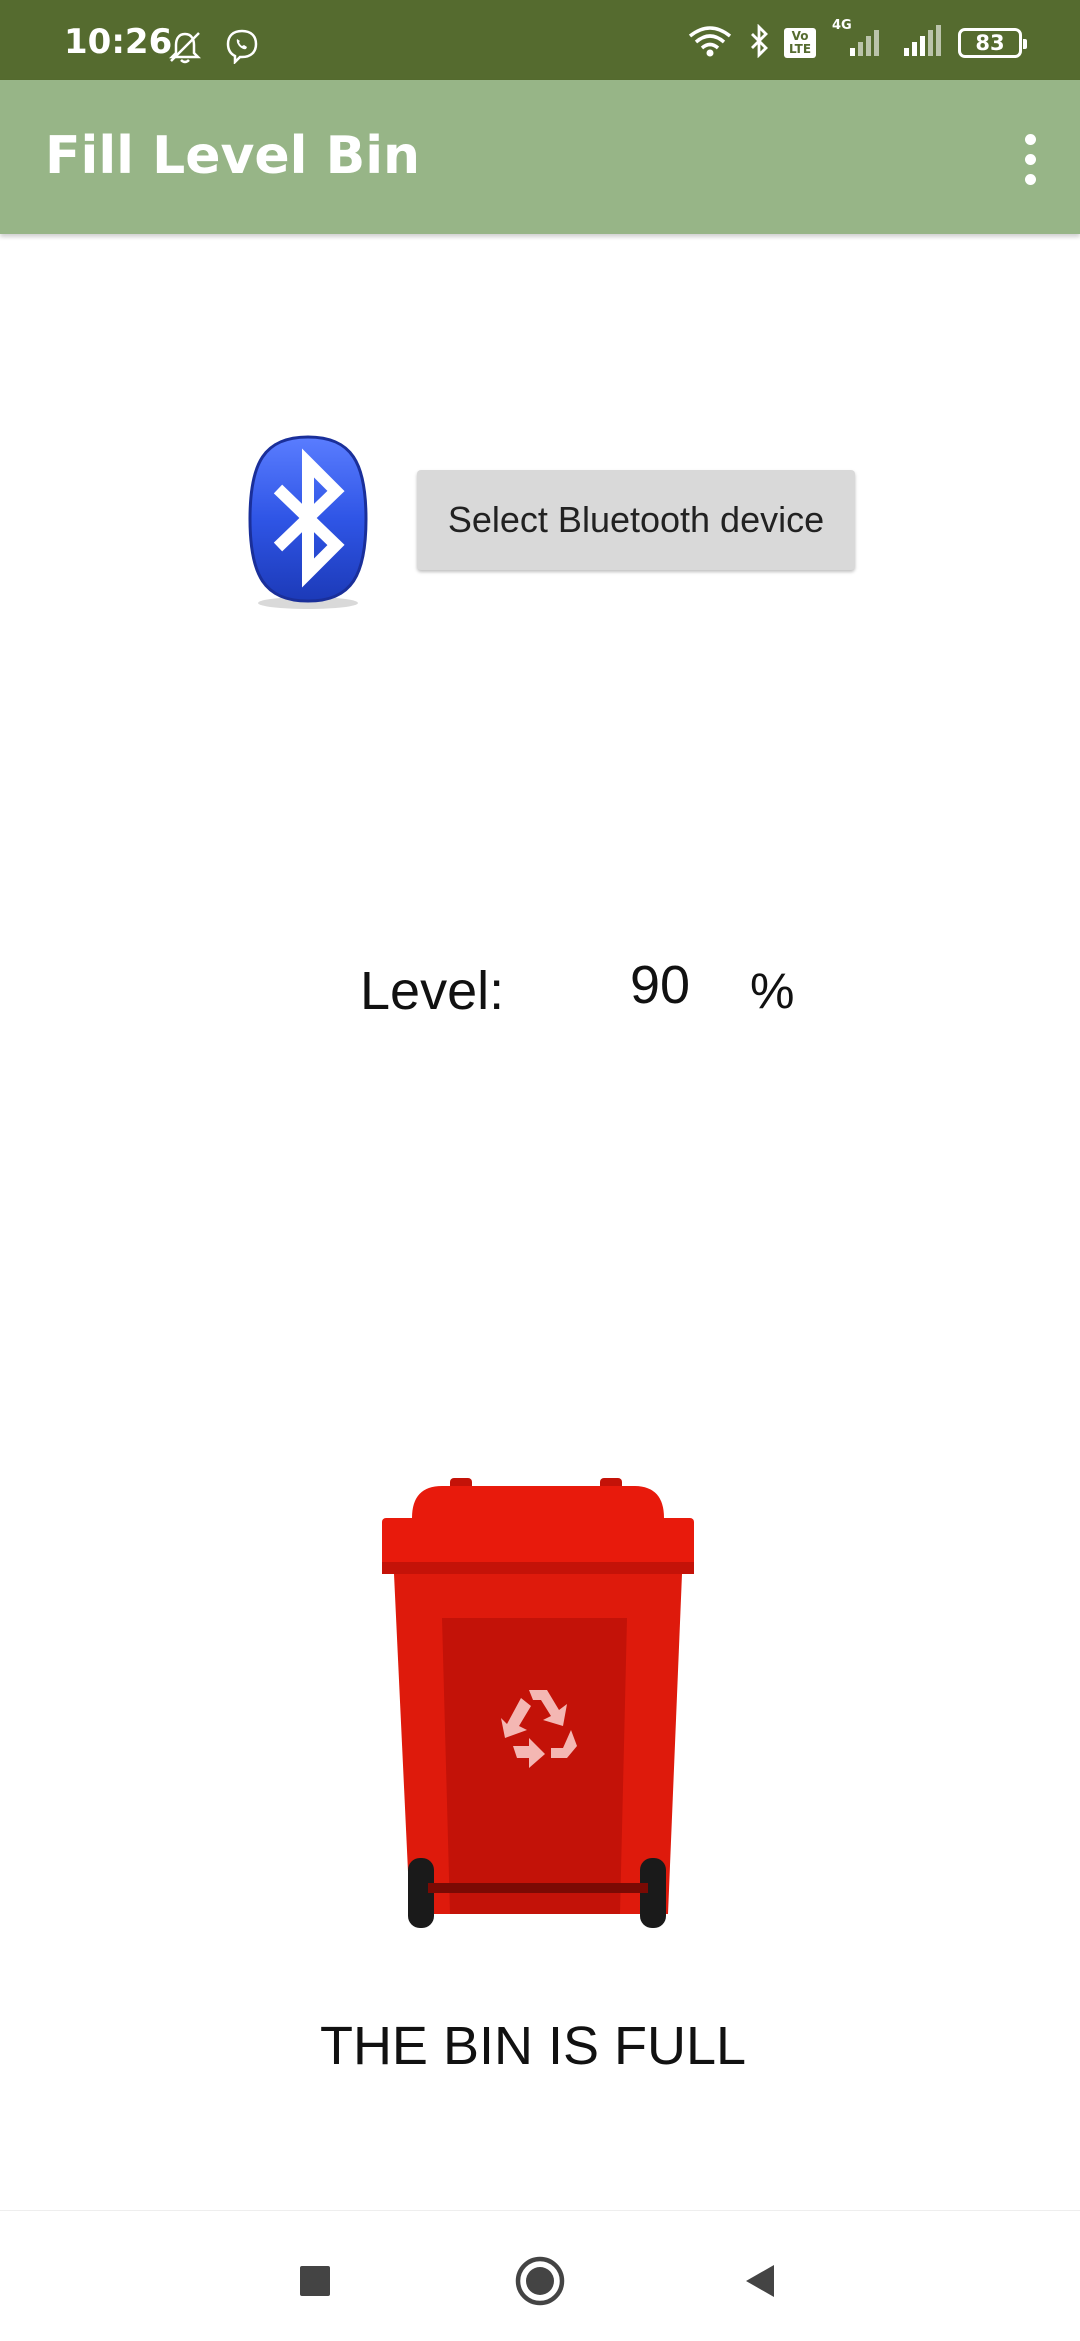 This screenshot has height=2341, width=1080. I want to click on viber-icon, so click(242, 49).